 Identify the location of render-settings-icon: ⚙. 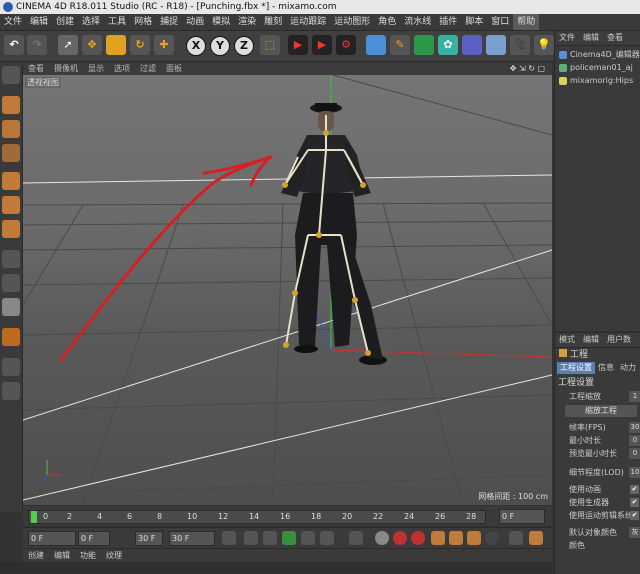
(346, 45).